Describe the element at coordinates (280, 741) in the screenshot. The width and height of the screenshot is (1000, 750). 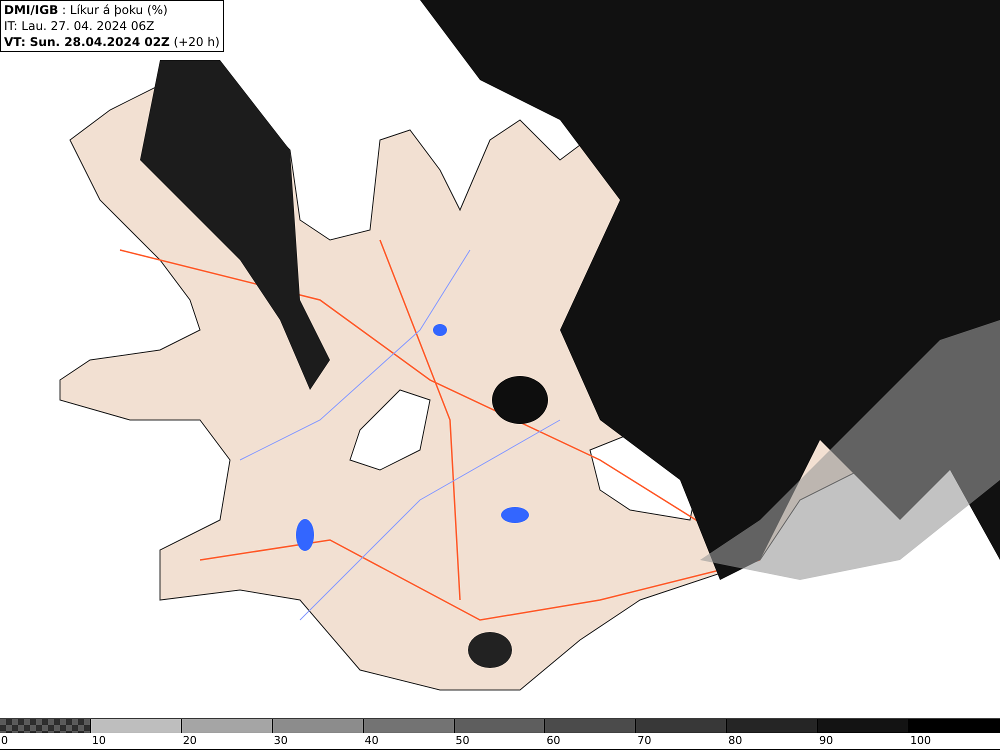
I see `legend-label: 30` at that location.